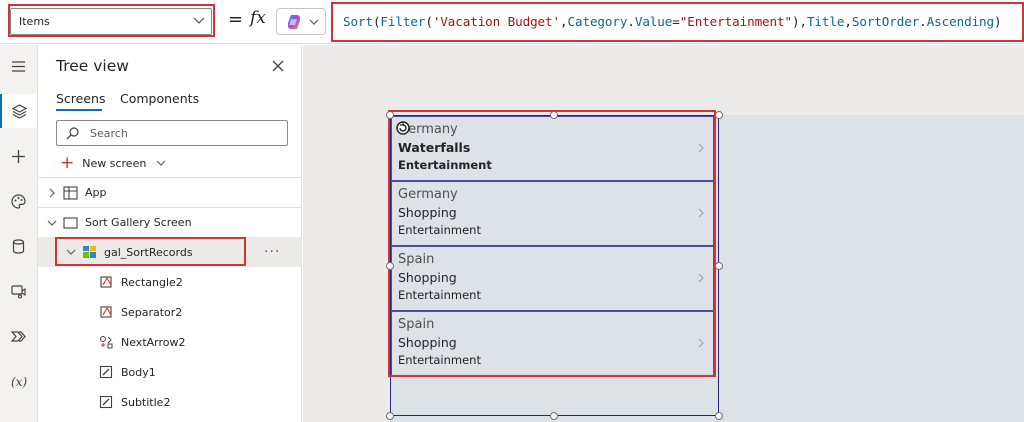  What do you see at coordinates (236, 19) in the screenshot?
I see `equals-sign: =` at bounding box center [236, 19].